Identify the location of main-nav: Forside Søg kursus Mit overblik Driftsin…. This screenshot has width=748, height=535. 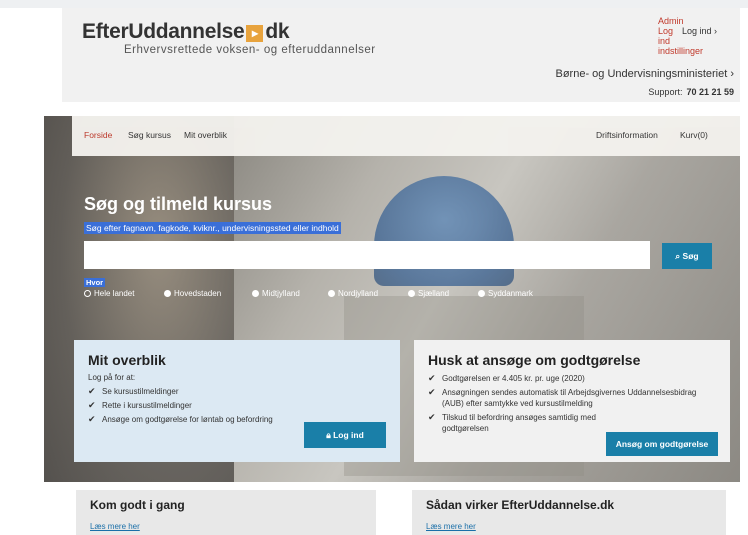
(406, 136).